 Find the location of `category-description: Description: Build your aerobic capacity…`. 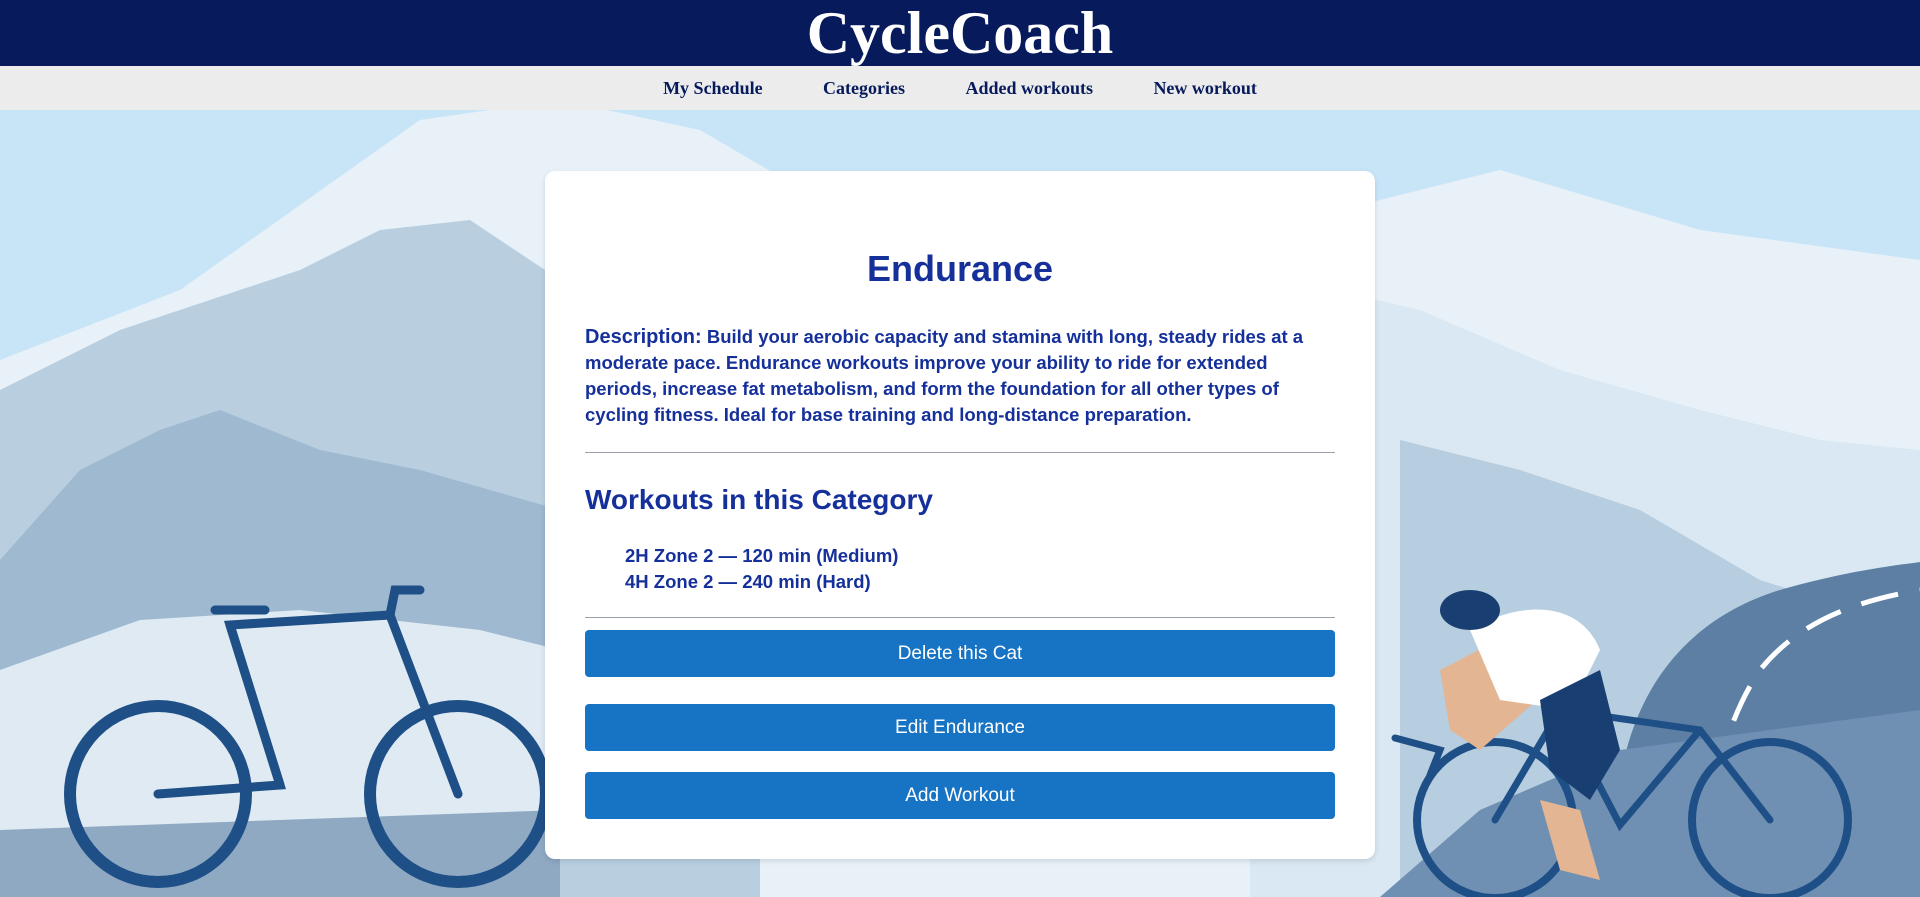

category-description: Description: Build your aerobic capacity… is located at coordinates (960, 376).